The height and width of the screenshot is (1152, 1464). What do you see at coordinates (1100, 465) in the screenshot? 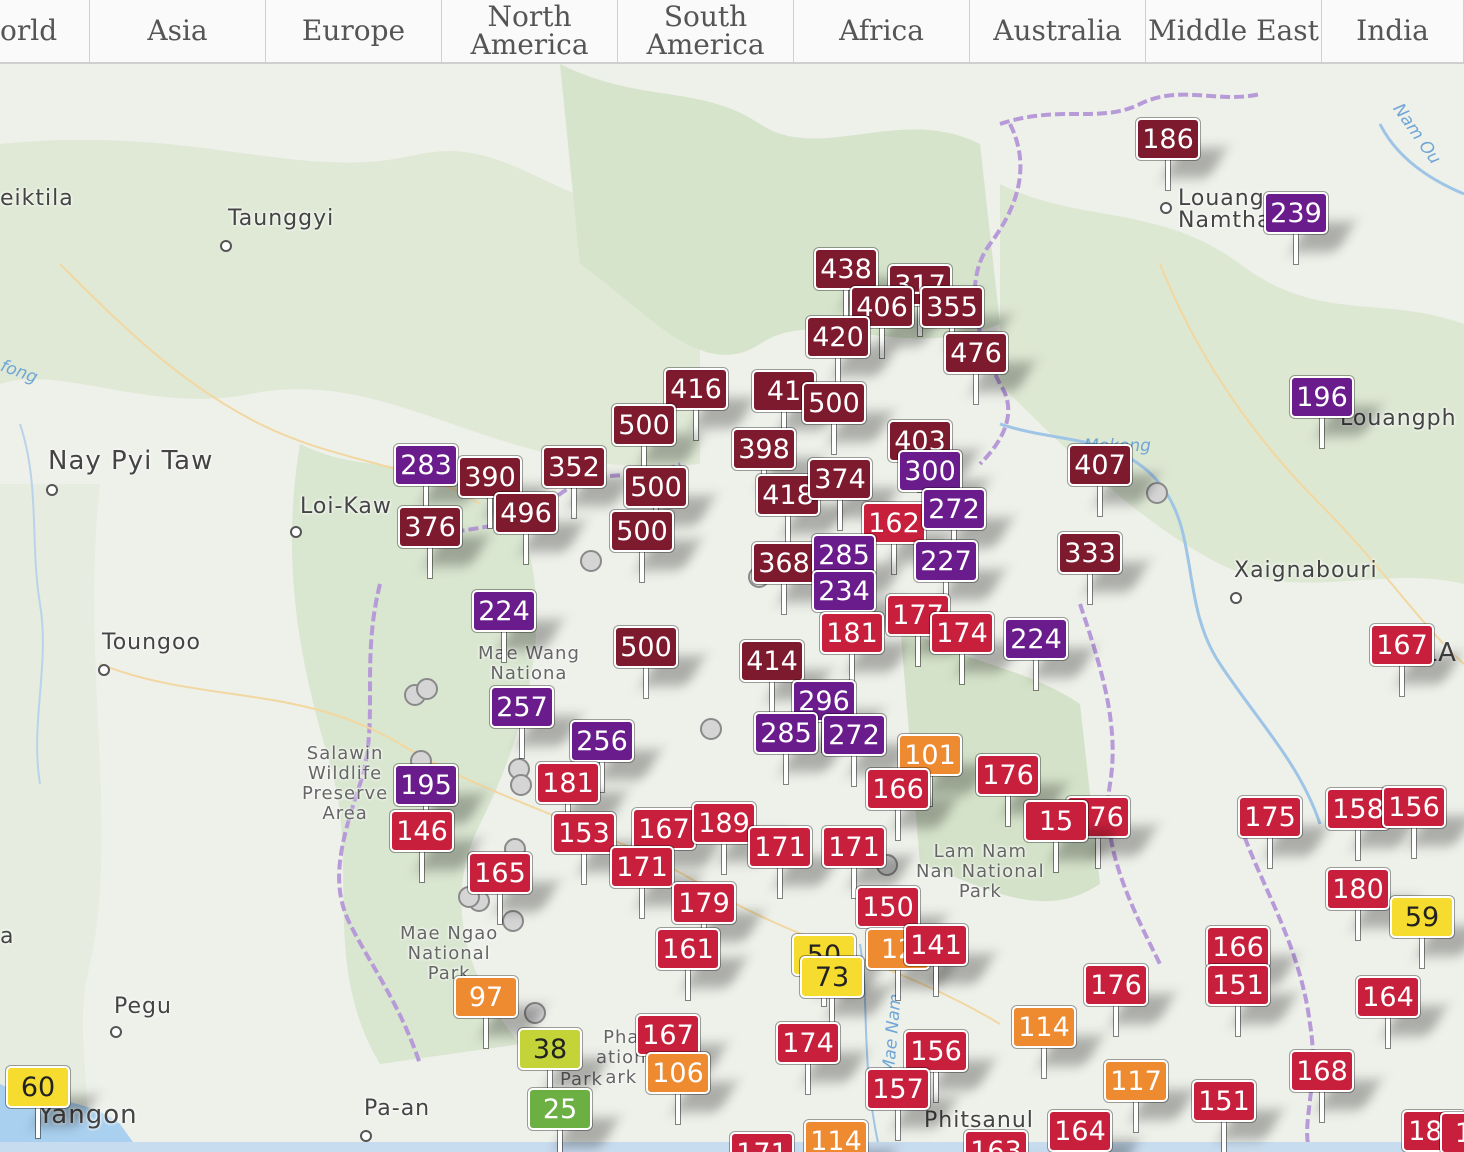
I see `aqi-value-label: 407` at bounding box center [1100, 465].